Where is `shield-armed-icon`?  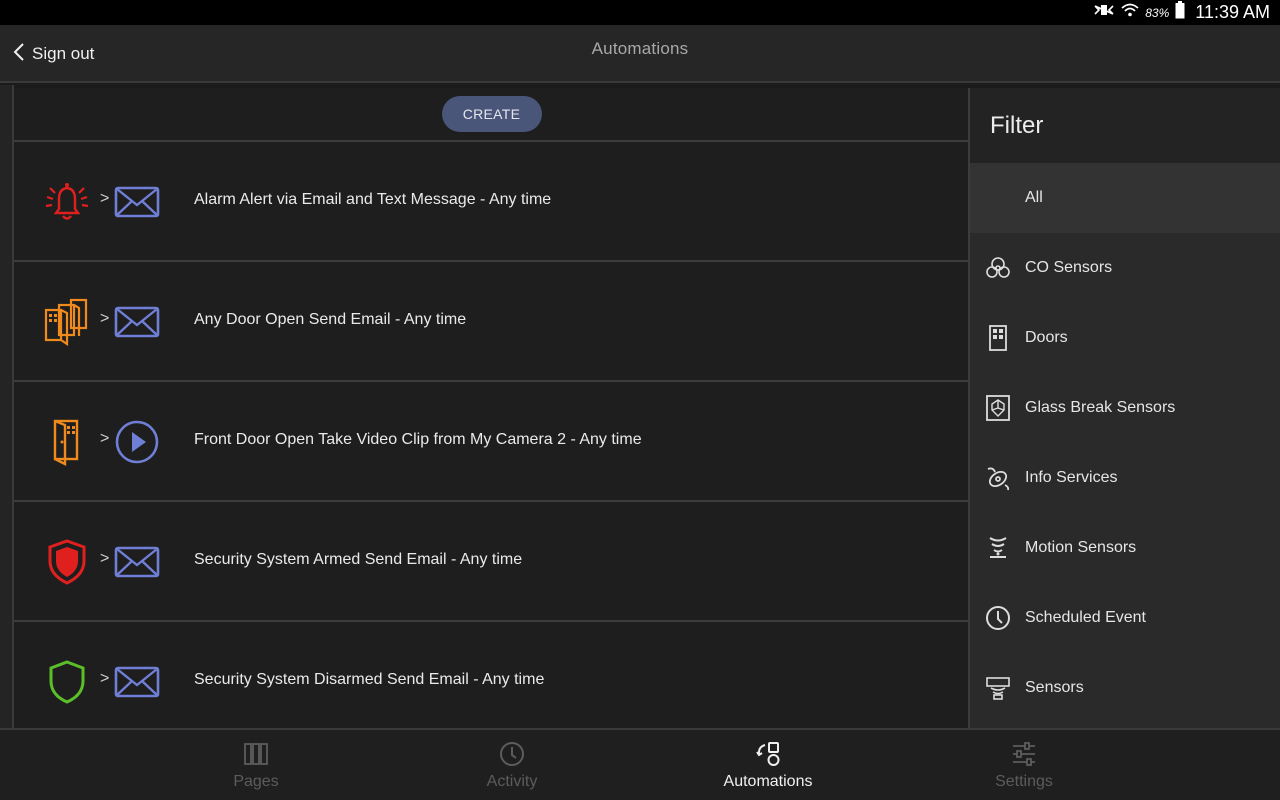 shield-armed-icon is located at coordinates (67, 562).